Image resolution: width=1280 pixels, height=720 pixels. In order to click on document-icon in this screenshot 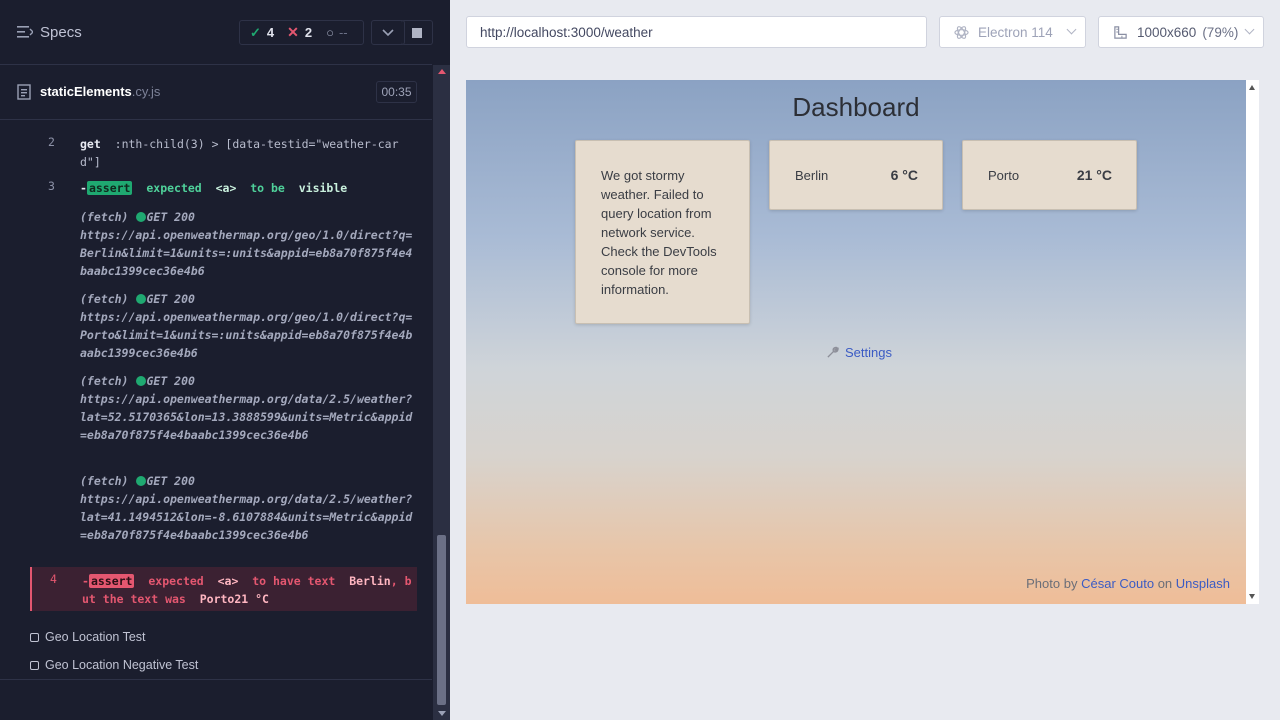, I will do `click(24, 92)`.